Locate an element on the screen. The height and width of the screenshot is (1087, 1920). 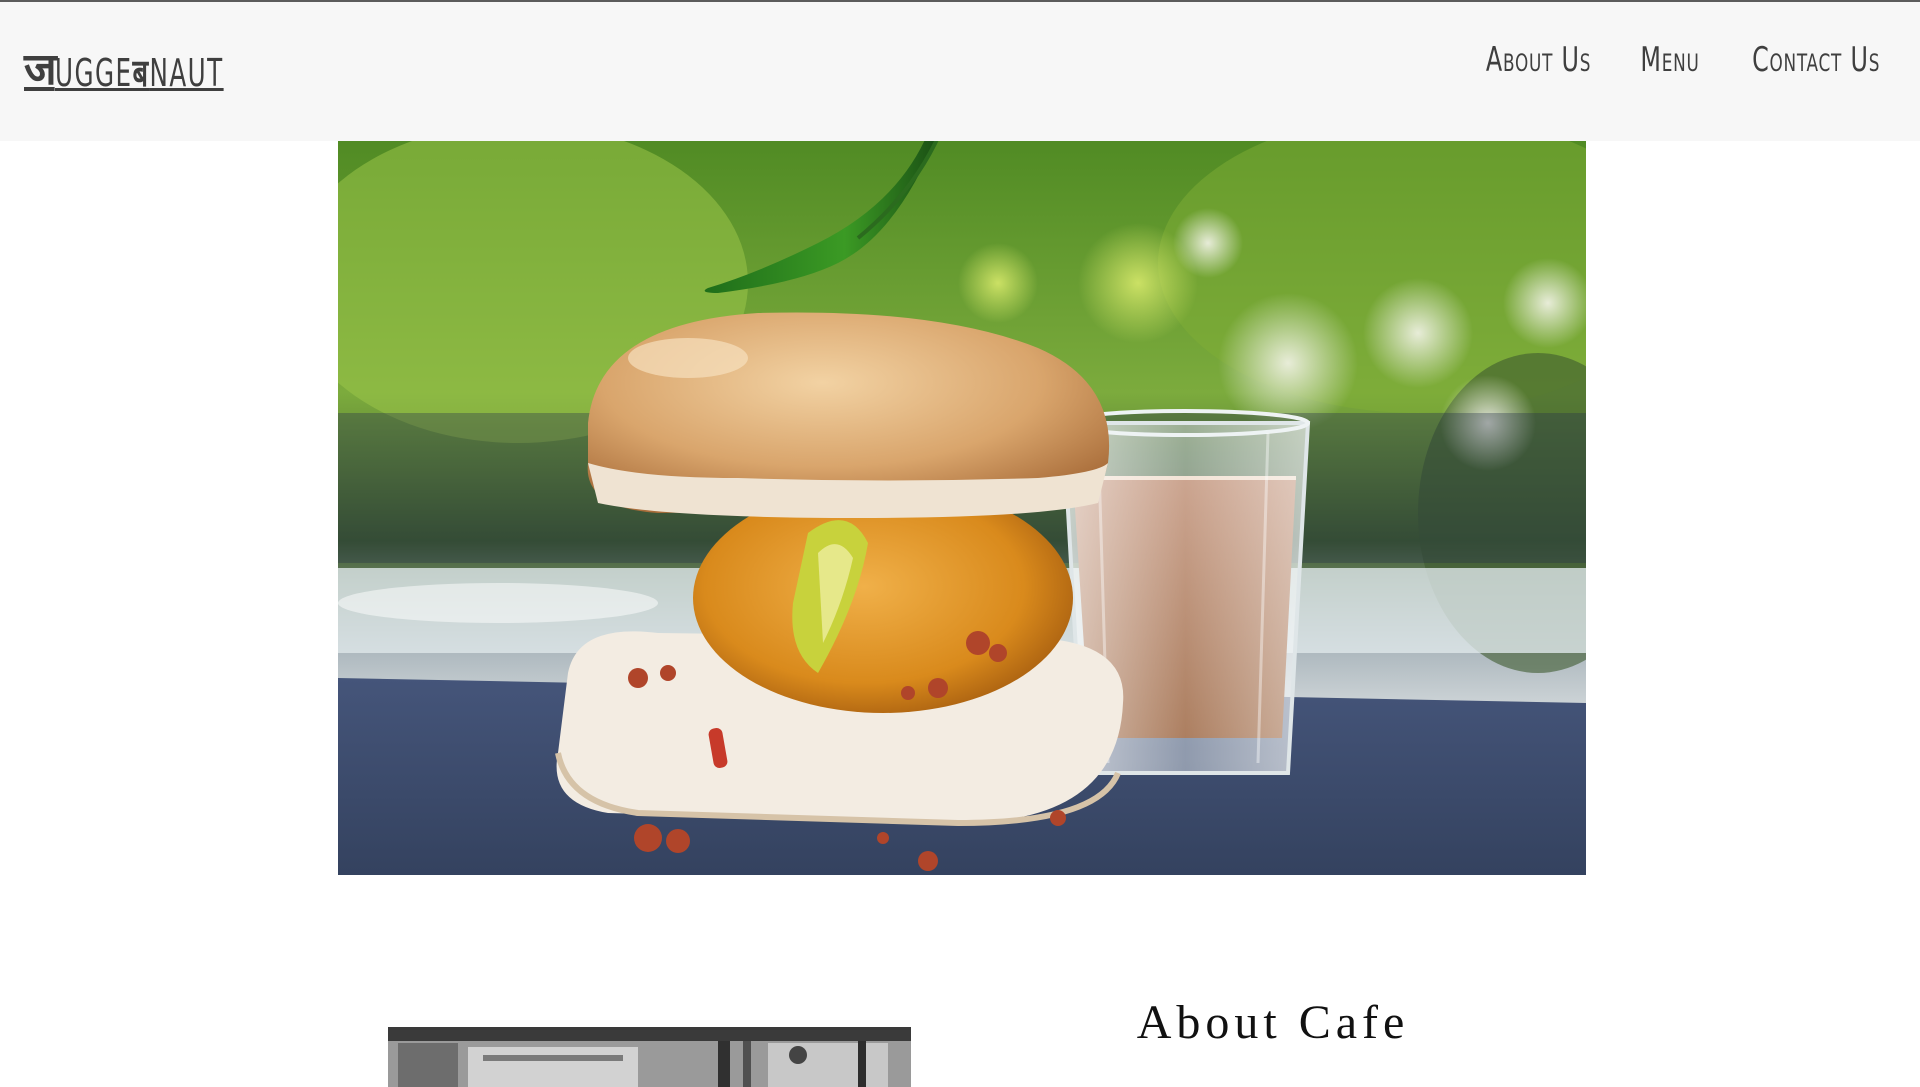
about-cafe-title: About Cafe is located at coordinates (1273, 1022).